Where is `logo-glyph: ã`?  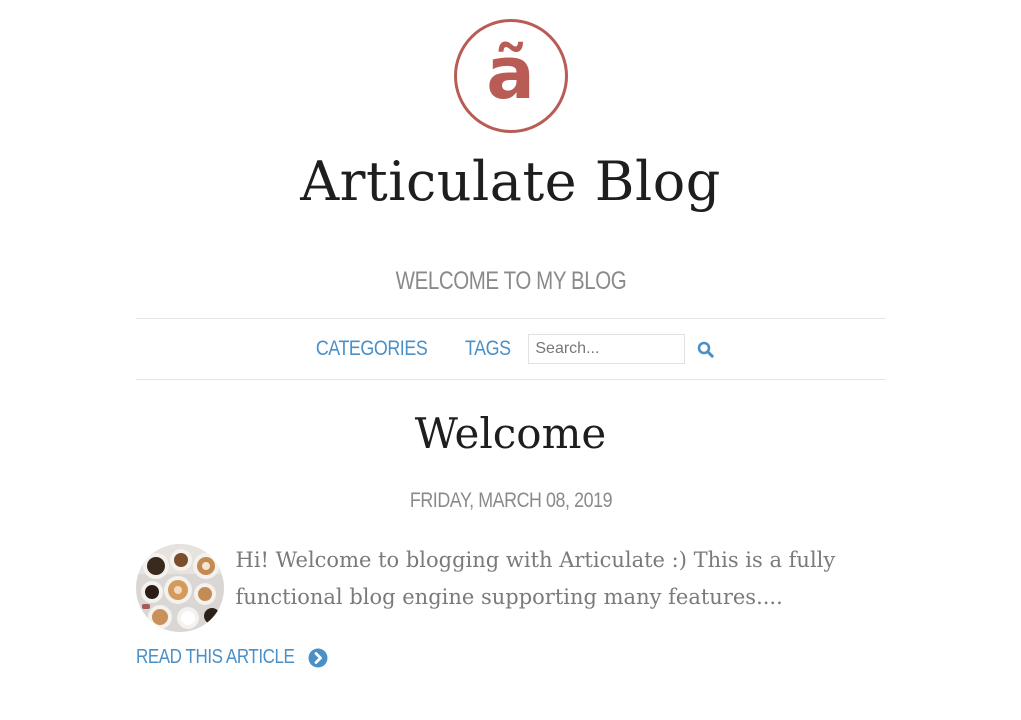 logo-glyph: ã is located at coordinates (510, 73).